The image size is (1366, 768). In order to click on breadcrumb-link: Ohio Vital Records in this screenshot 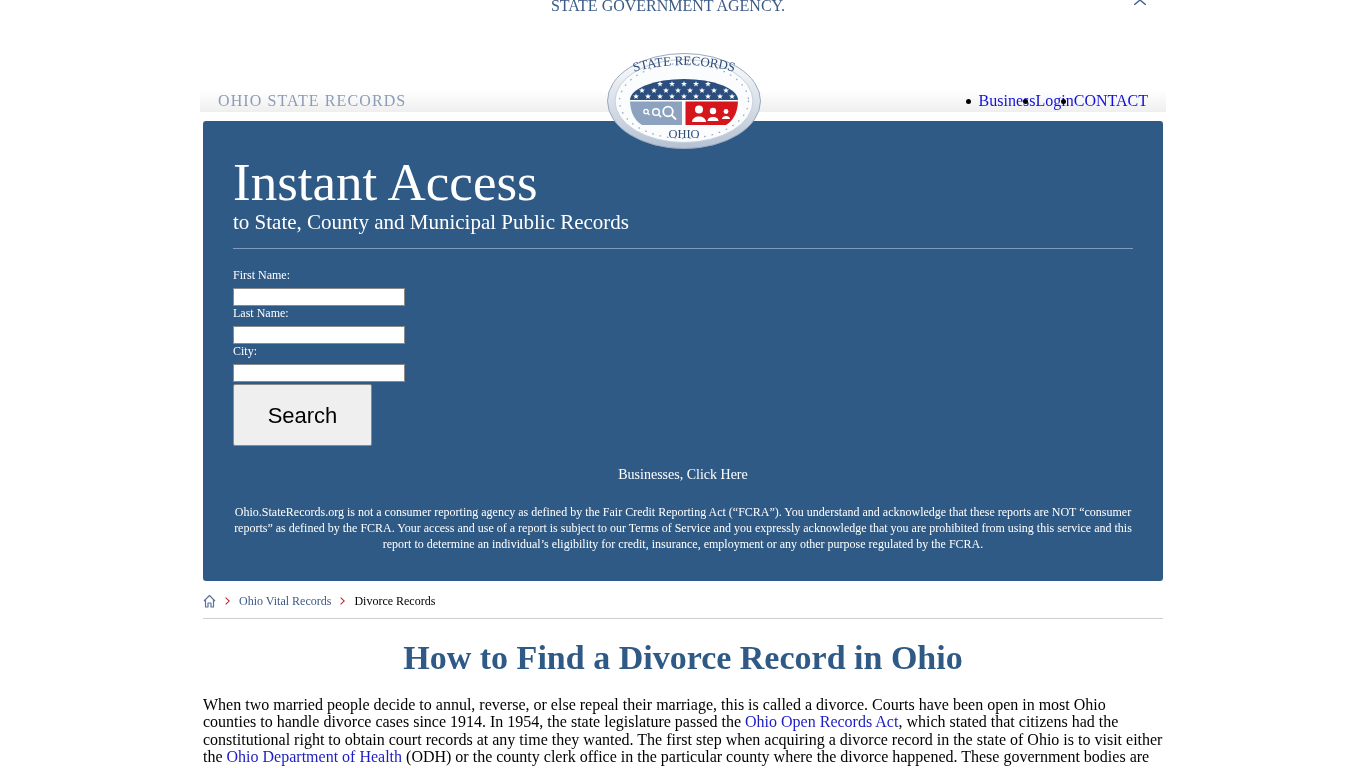, I will do `click(285, 601)`.